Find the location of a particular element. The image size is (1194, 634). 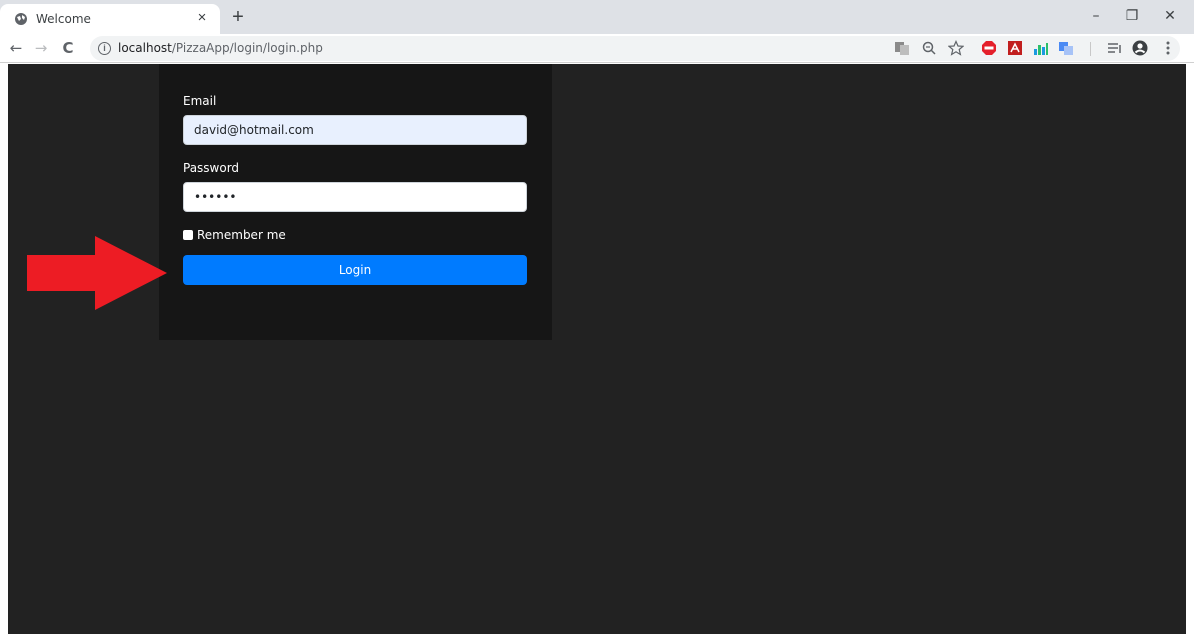

adblock-plus-icon is located at coordinates (989, 48).